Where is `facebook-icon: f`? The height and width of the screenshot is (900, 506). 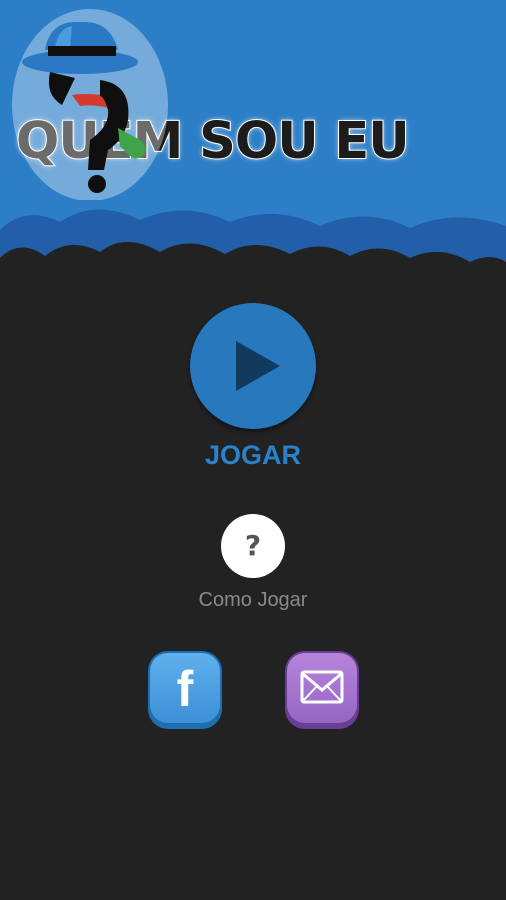 facebook-icon: f is located at coordinates (185, 688).